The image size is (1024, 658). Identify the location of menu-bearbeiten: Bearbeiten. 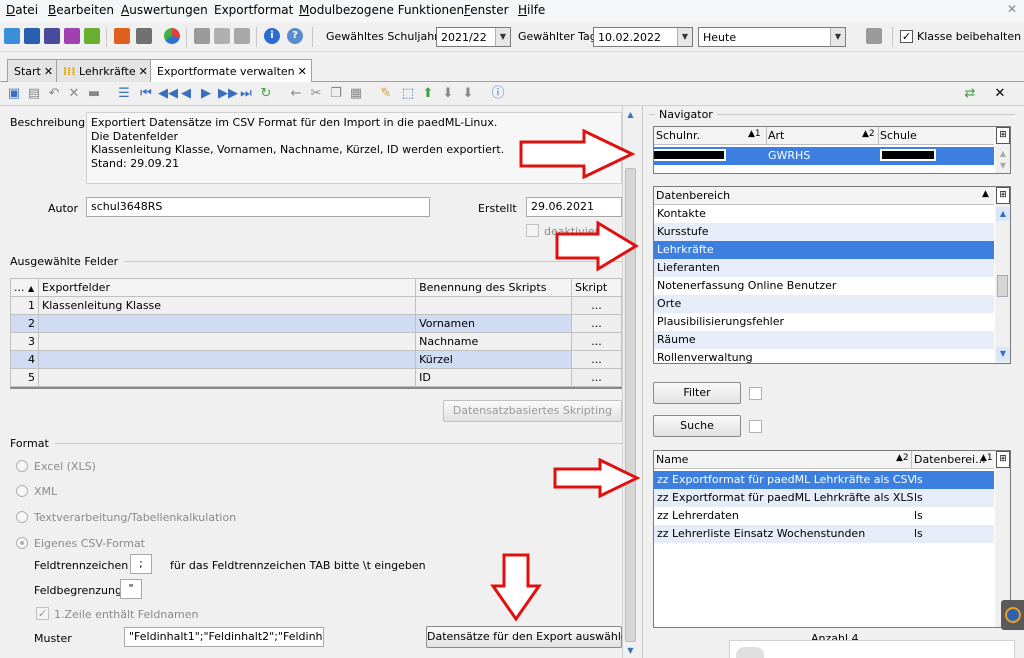
(81, 10).